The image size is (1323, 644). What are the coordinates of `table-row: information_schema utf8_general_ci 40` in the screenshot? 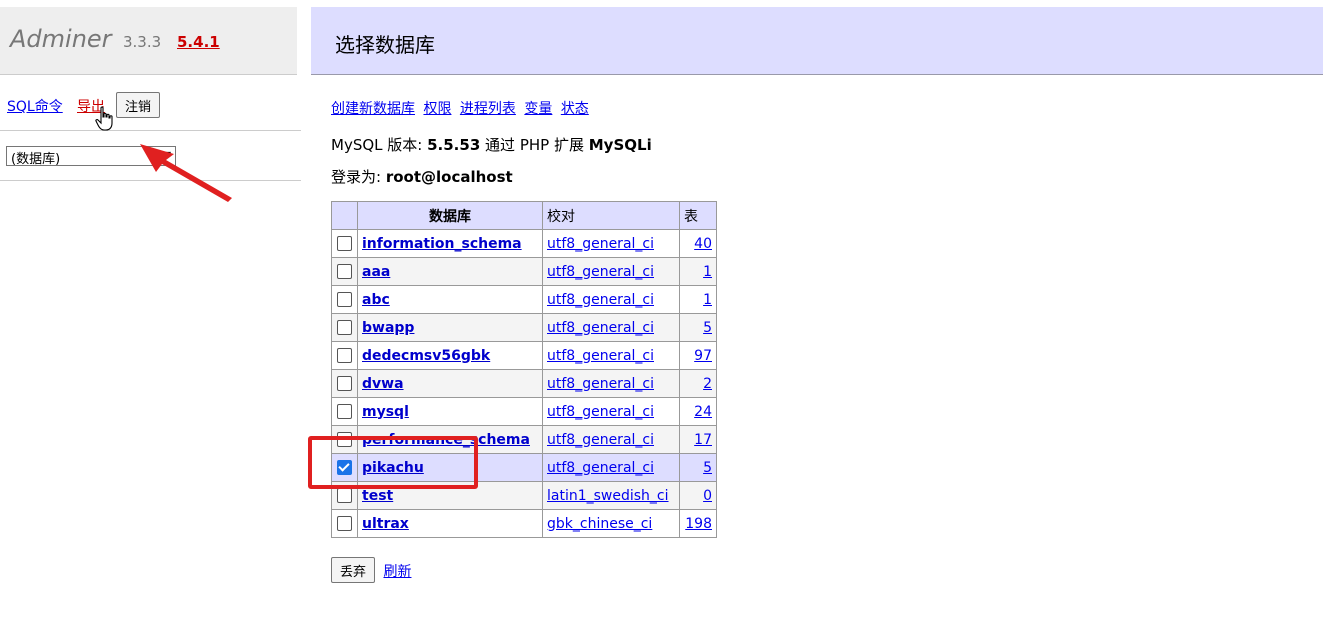 It's located at (524, 243).